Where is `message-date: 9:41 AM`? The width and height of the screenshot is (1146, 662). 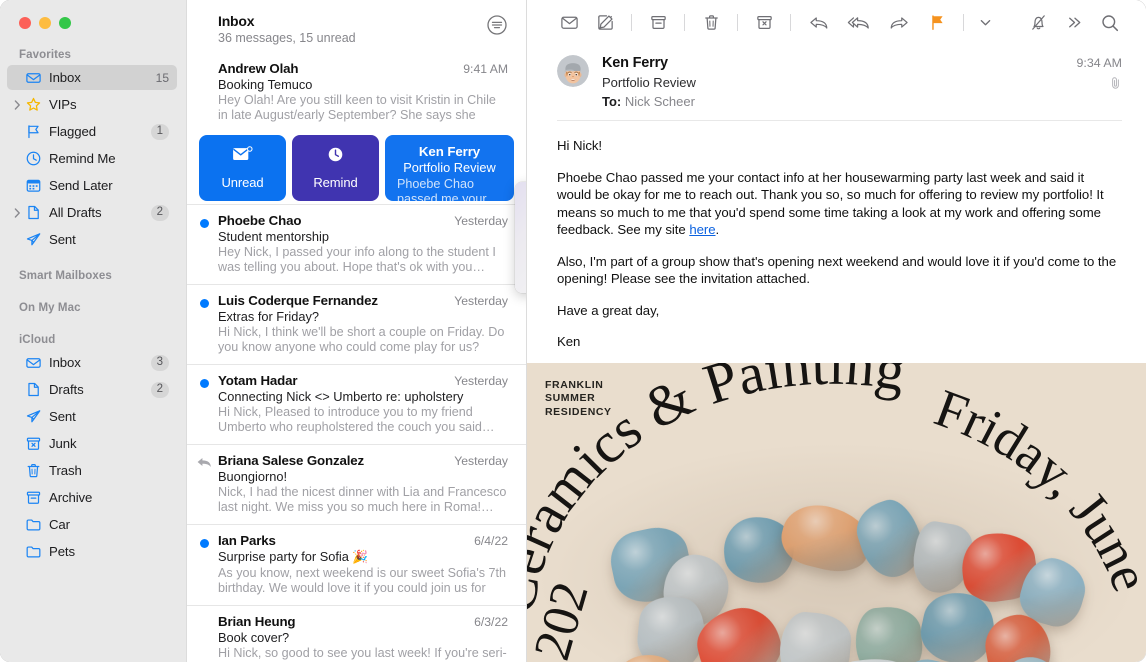
message-date: 9:41 AM is located at coordinates (485, 69).